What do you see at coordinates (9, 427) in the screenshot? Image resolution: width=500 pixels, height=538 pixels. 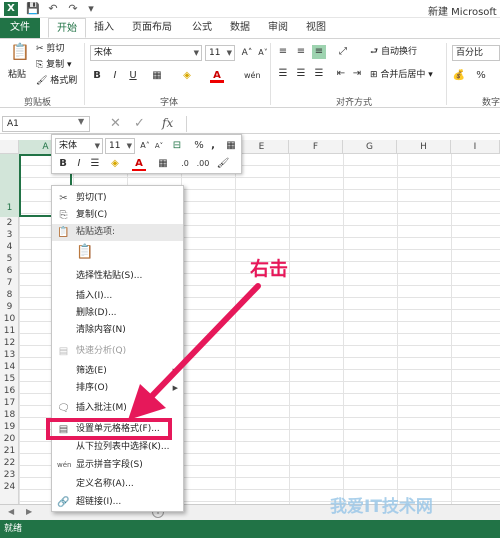 I see `row-header: 19` at bounding box center [9, 427].